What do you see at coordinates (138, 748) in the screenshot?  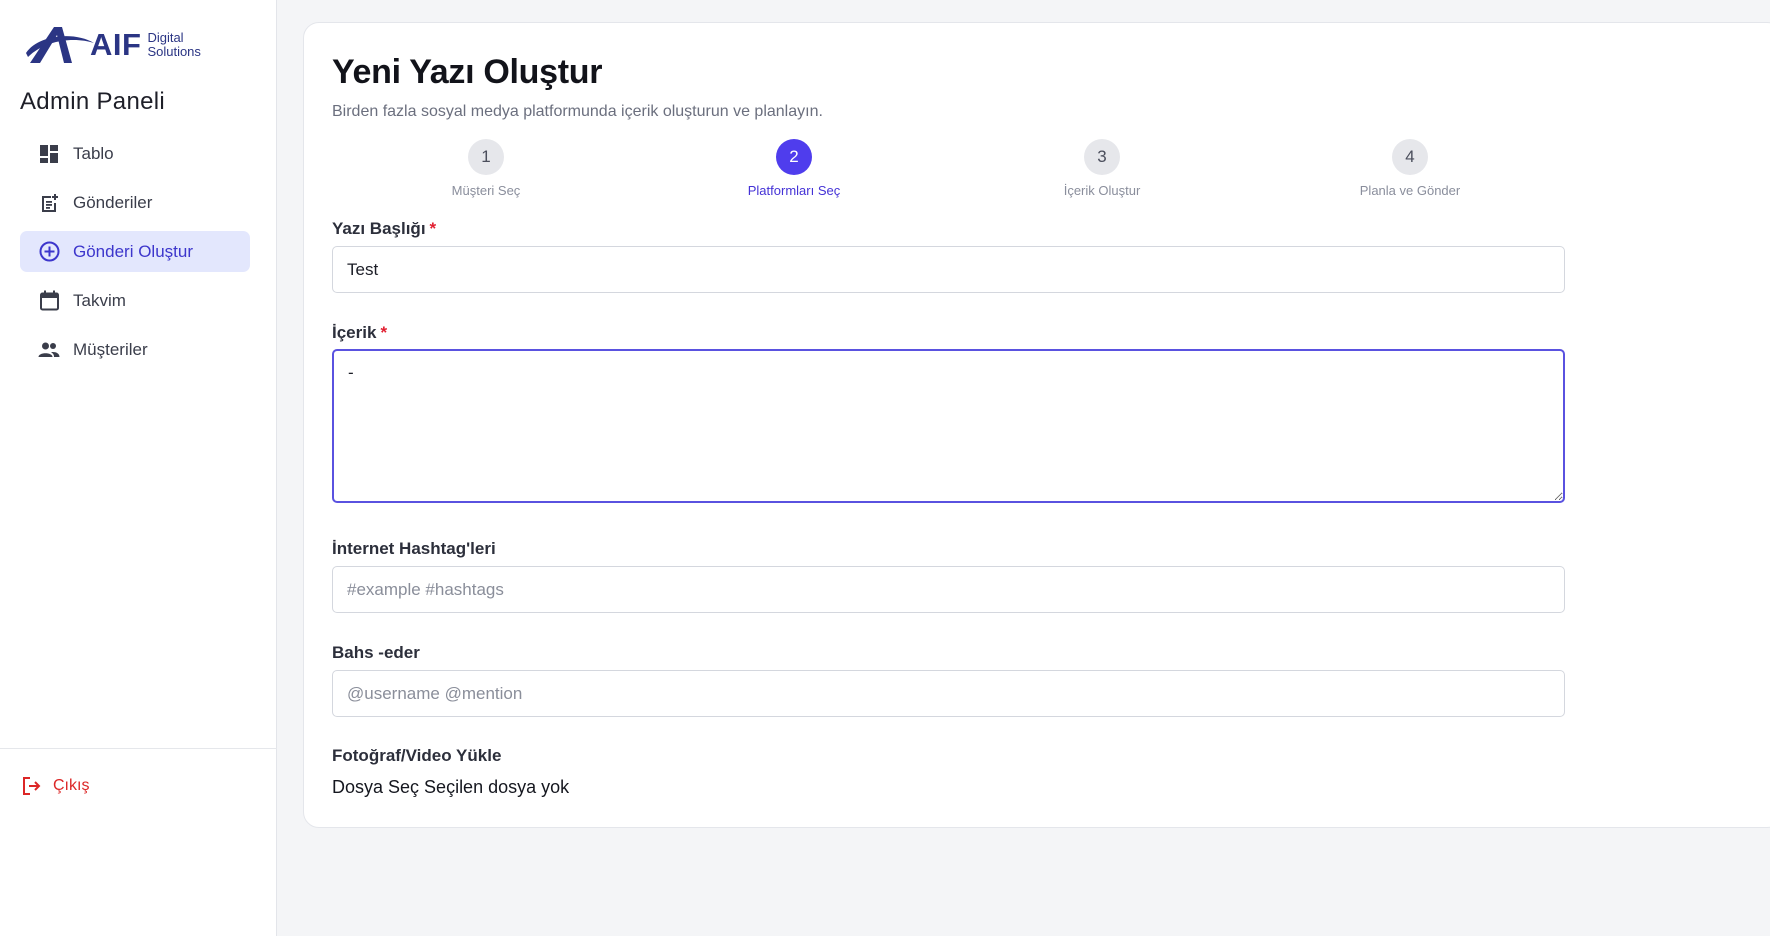 I see `sidebar-divider` at bounding box center [138, 748].